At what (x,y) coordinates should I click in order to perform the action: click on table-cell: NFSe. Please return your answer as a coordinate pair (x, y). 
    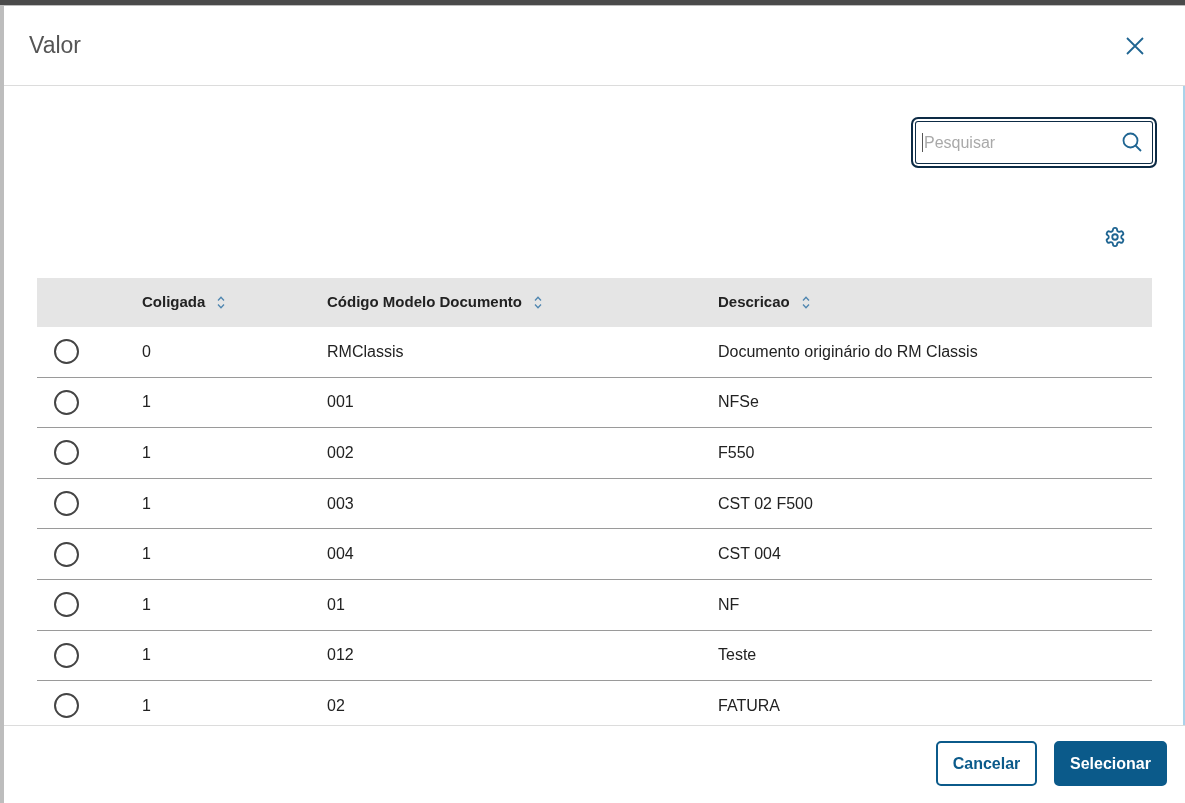
    Looking at the image, I should click on (738, 402).